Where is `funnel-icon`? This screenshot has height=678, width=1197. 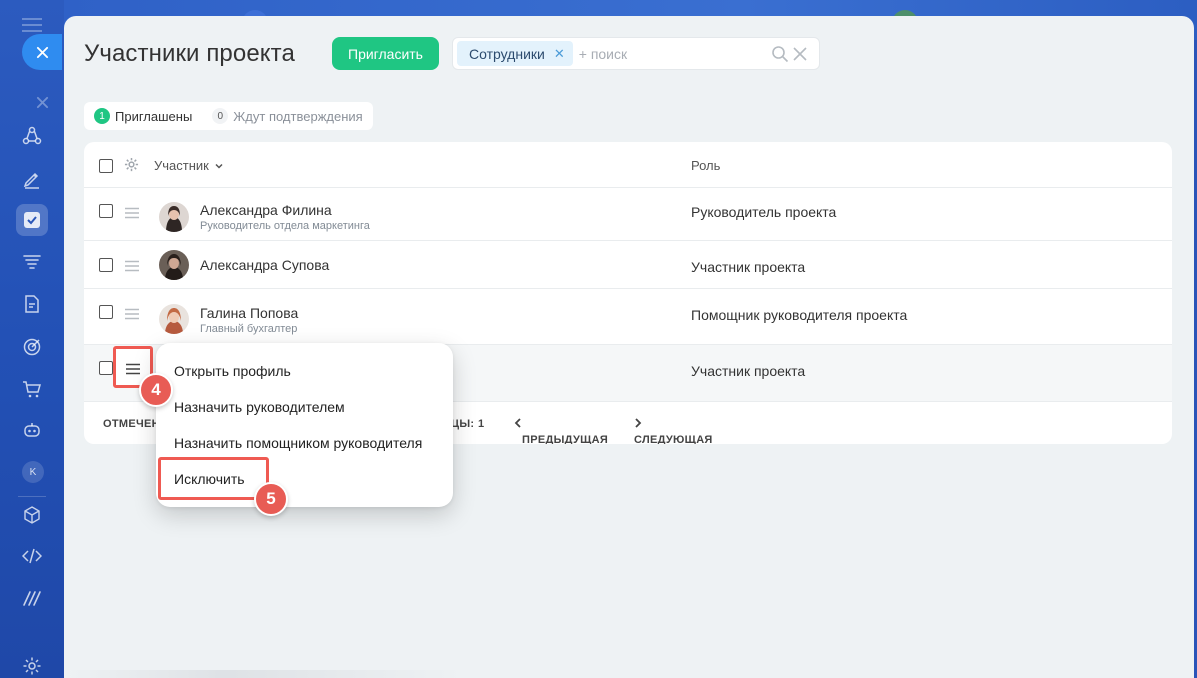 funnel-icon is located at coordinates (32, 262).